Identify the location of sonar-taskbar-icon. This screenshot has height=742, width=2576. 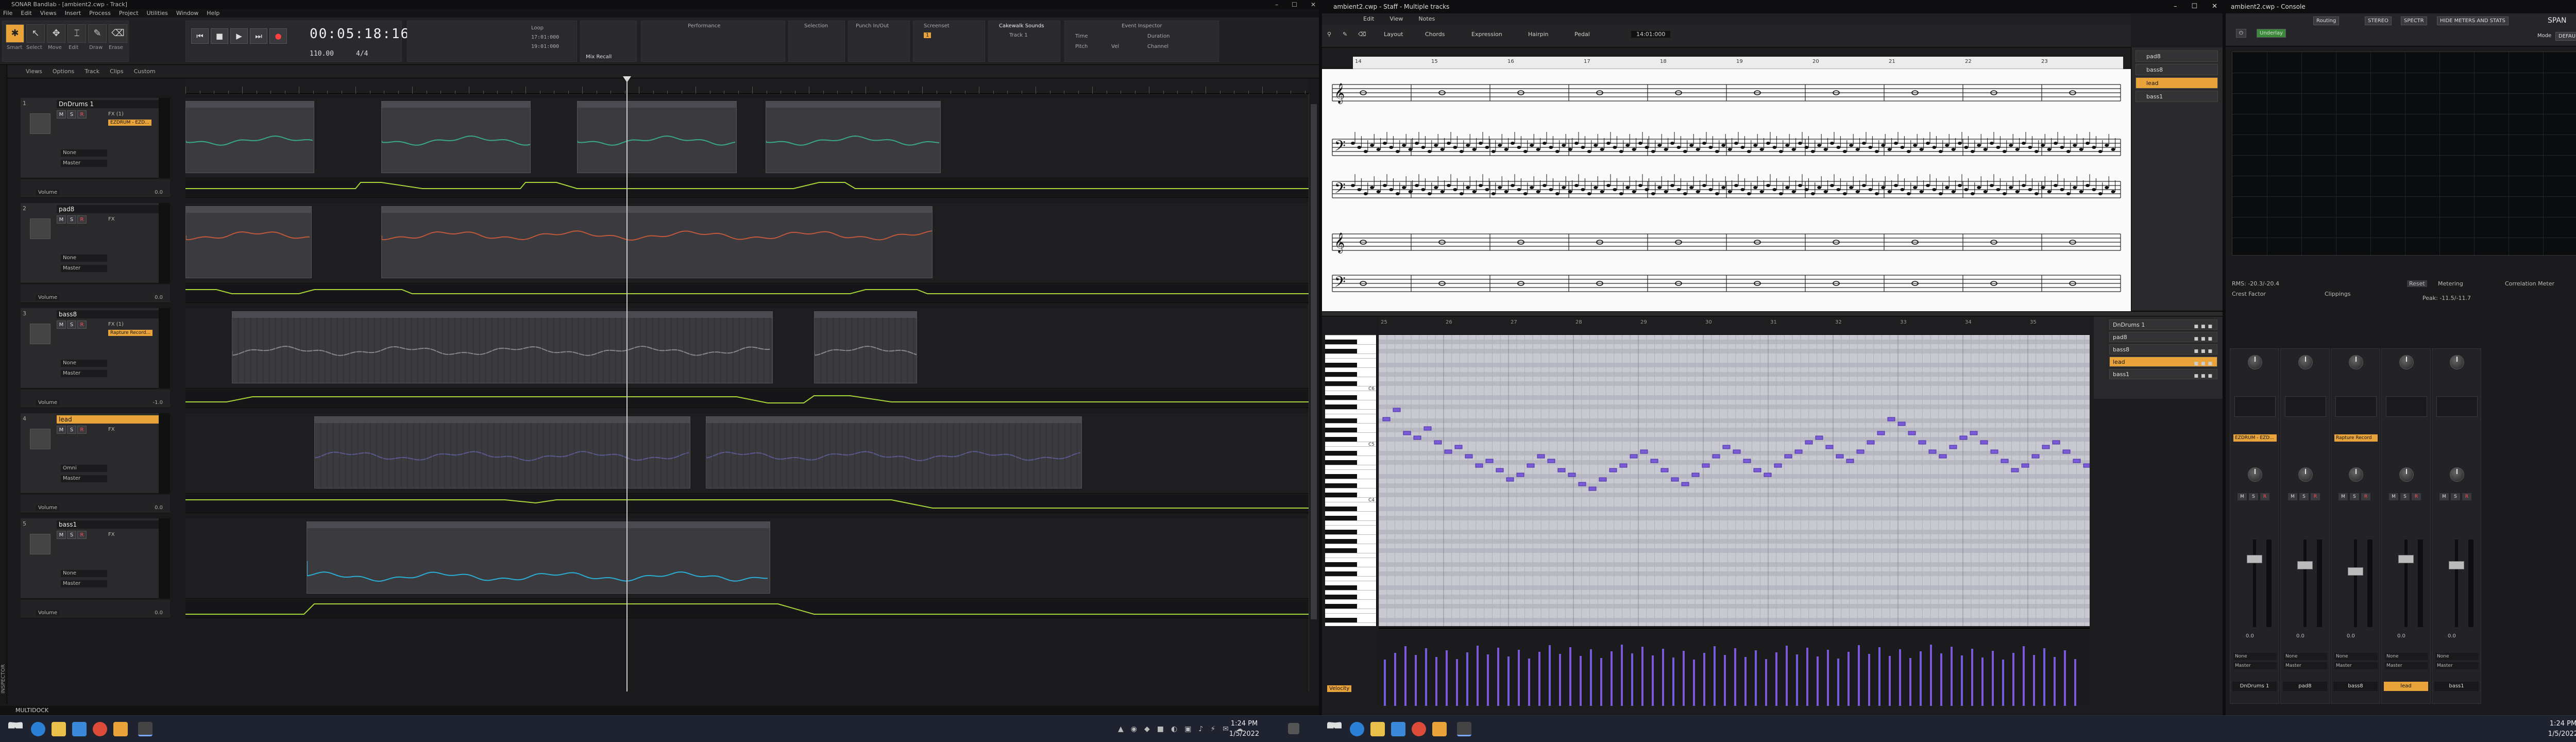
(145, 729).